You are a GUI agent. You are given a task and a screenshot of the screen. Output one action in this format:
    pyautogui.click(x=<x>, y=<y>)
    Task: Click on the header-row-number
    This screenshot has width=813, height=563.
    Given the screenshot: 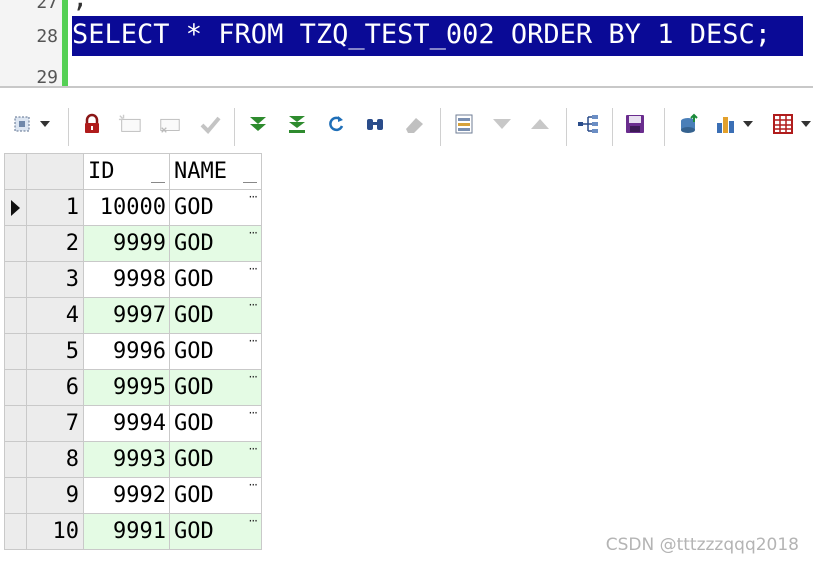 What is the action you would take?
    pyautogui.click(x=55, y=171)
    